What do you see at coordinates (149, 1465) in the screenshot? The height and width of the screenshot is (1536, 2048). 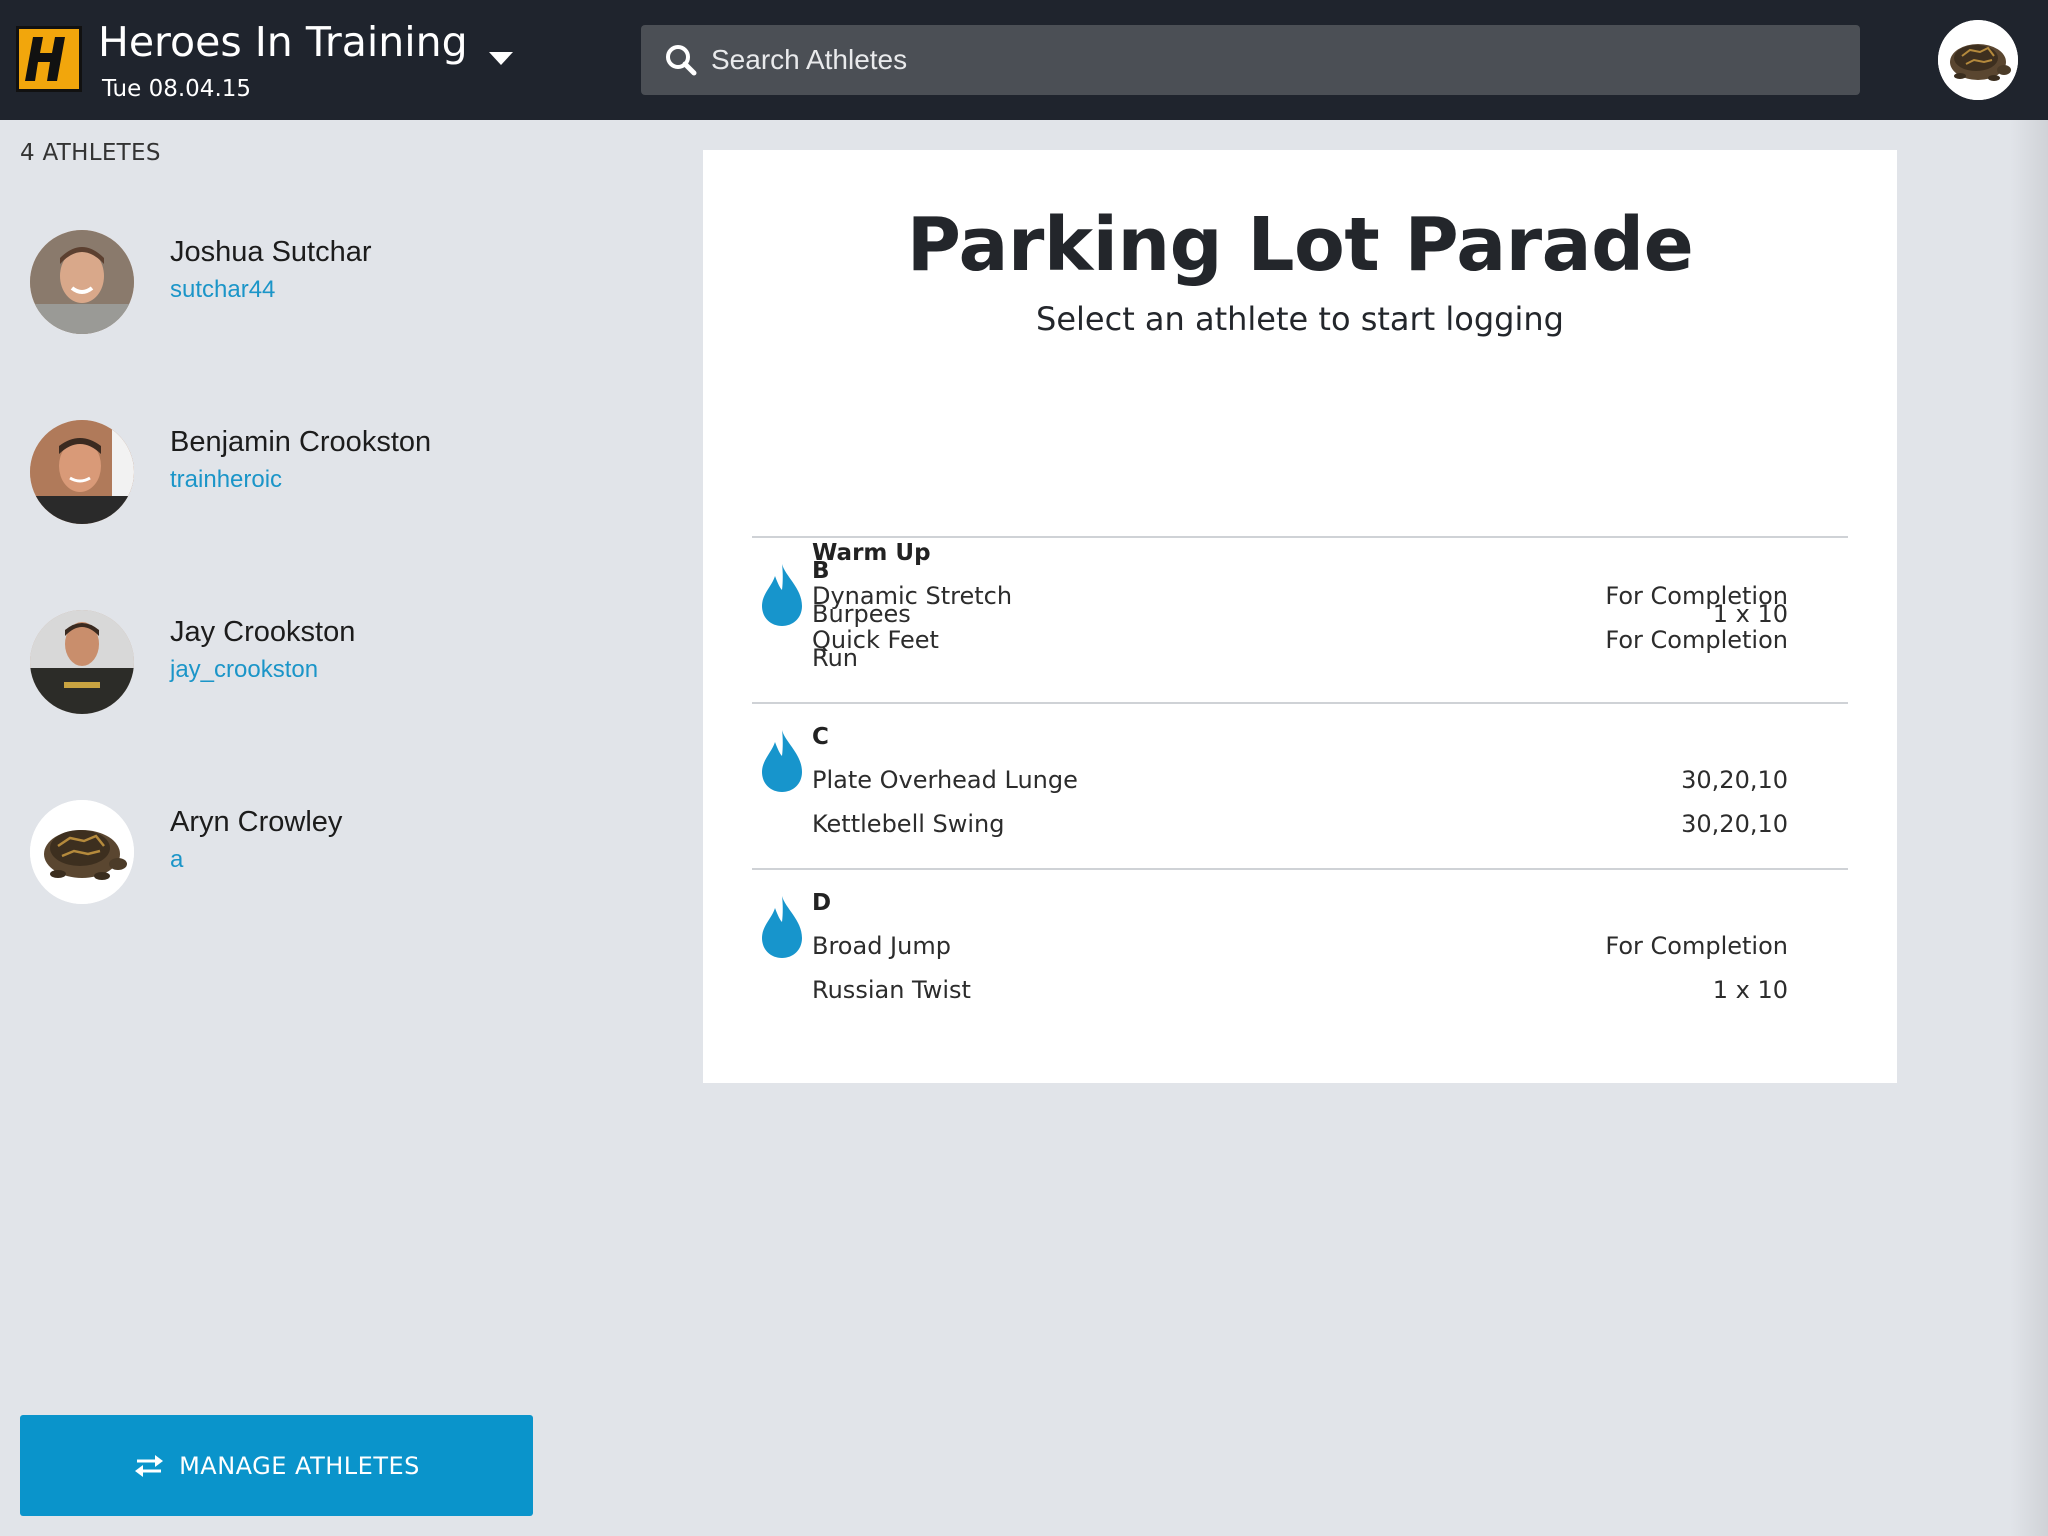 I see `swap-arrows-icon` at bounding box center [149, 1465].